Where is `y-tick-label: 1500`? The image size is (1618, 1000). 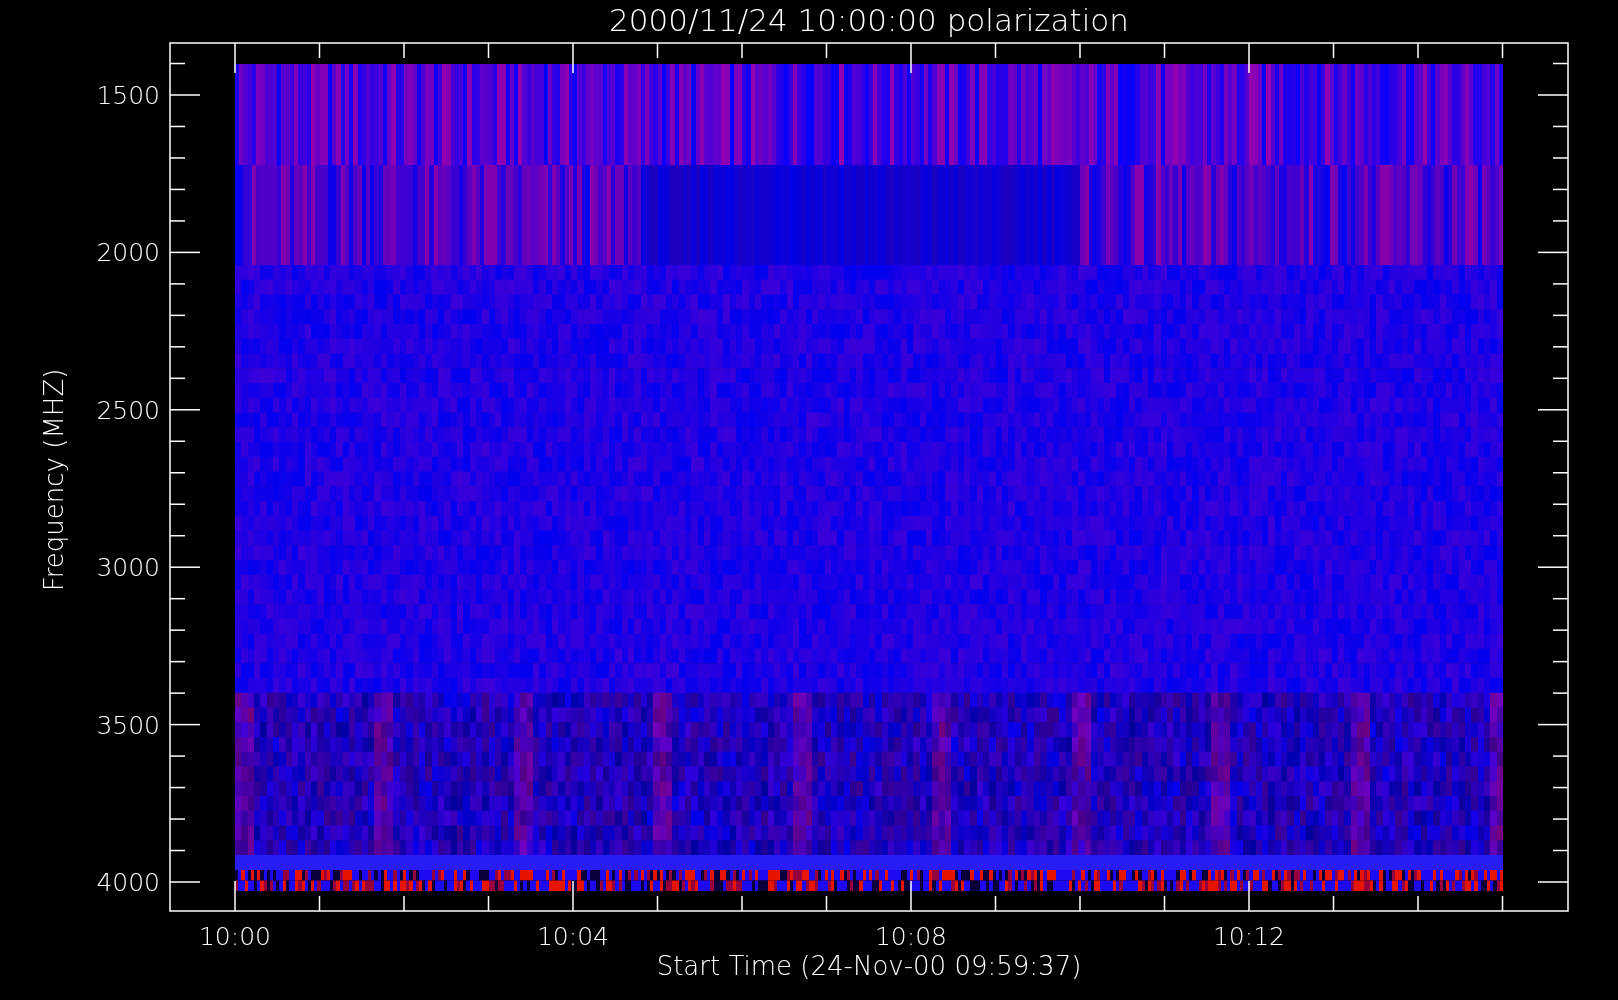 y-tick-label: 1500 is located at coordinates (128, 95).